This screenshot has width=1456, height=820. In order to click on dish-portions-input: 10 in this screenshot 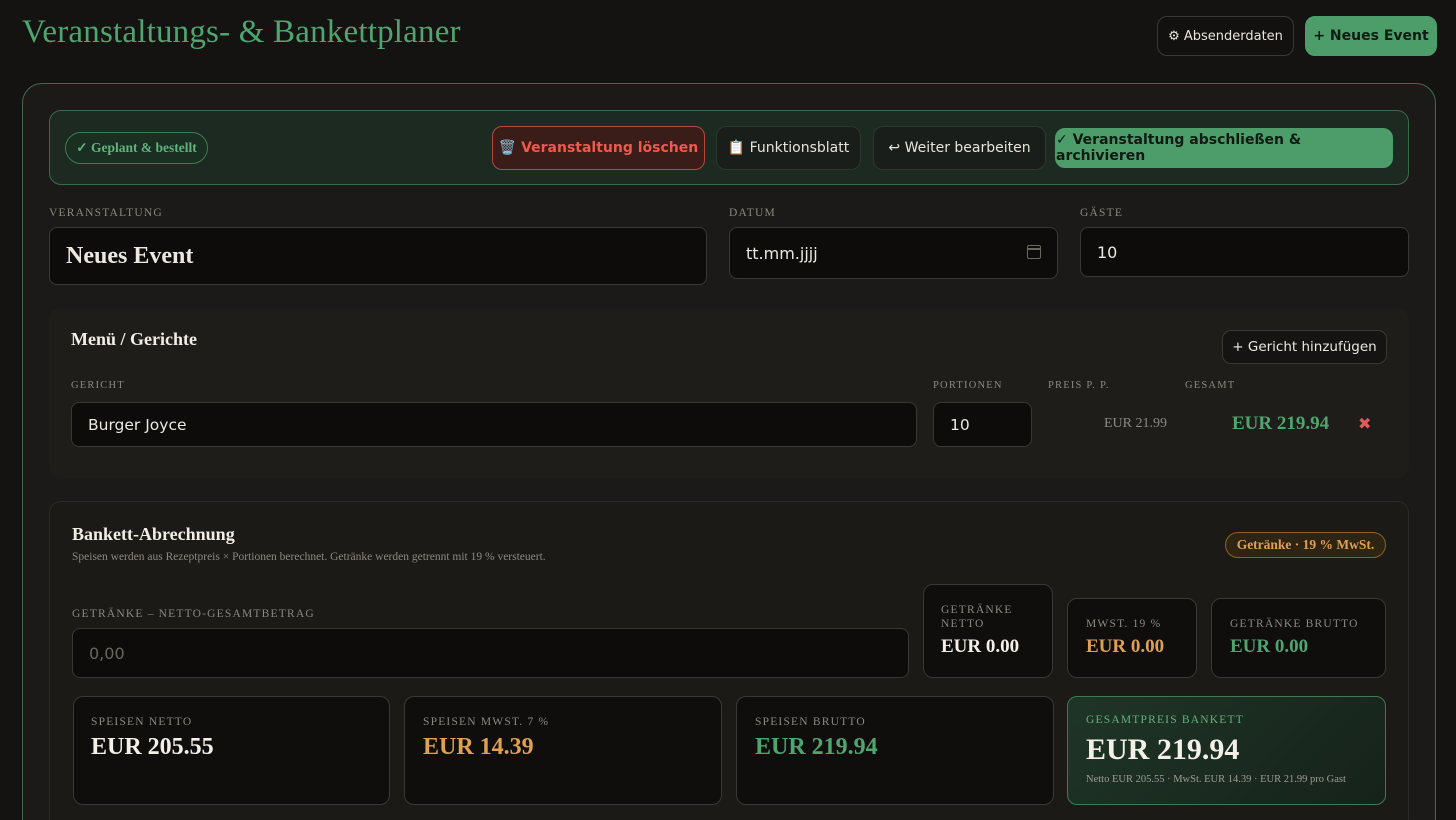, I will do `click(982, 424)`.